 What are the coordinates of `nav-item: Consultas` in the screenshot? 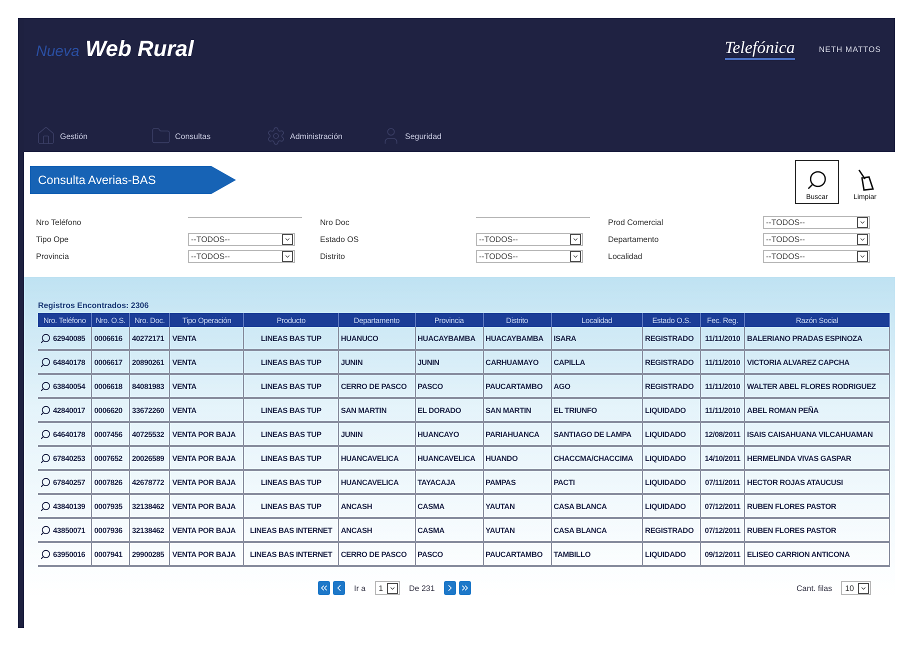 It's located at (208, 136).